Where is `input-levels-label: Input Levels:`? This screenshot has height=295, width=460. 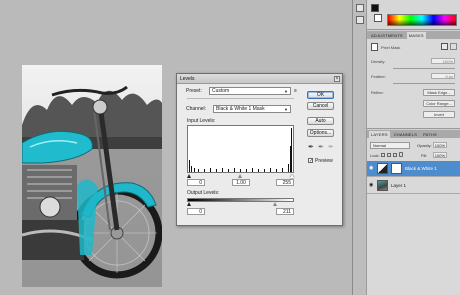
input-levels-label: Input Levels: is located at coordinates (201, 121).